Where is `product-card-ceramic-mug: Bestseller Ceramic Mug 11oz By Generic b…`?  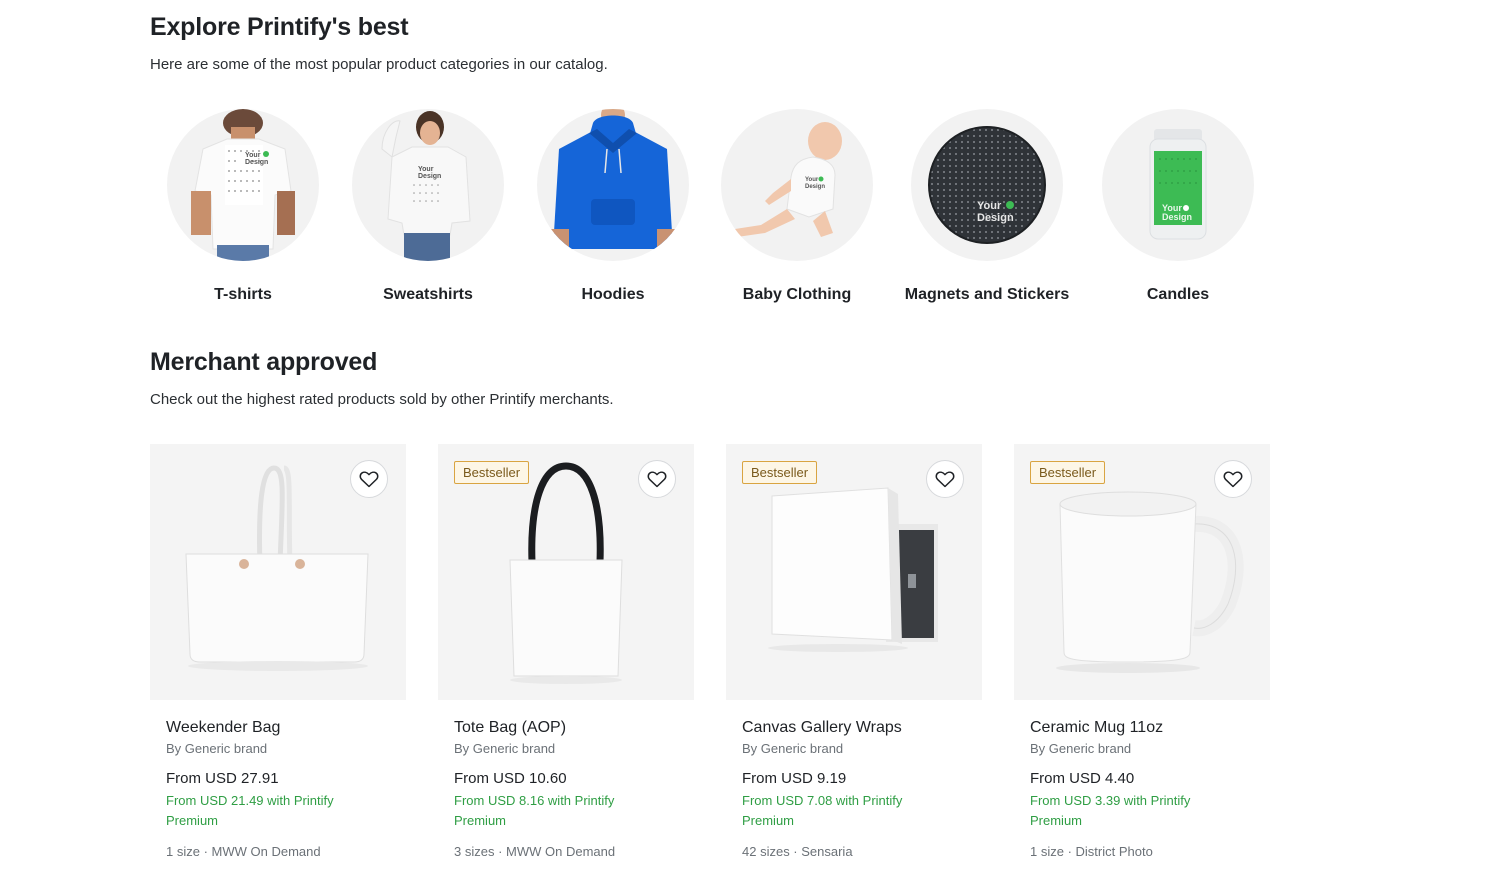
product-card-ceramic-mug: Bestseller Ceramic Mug 11oz By Generic b… is located at coordinates (1142, 659).